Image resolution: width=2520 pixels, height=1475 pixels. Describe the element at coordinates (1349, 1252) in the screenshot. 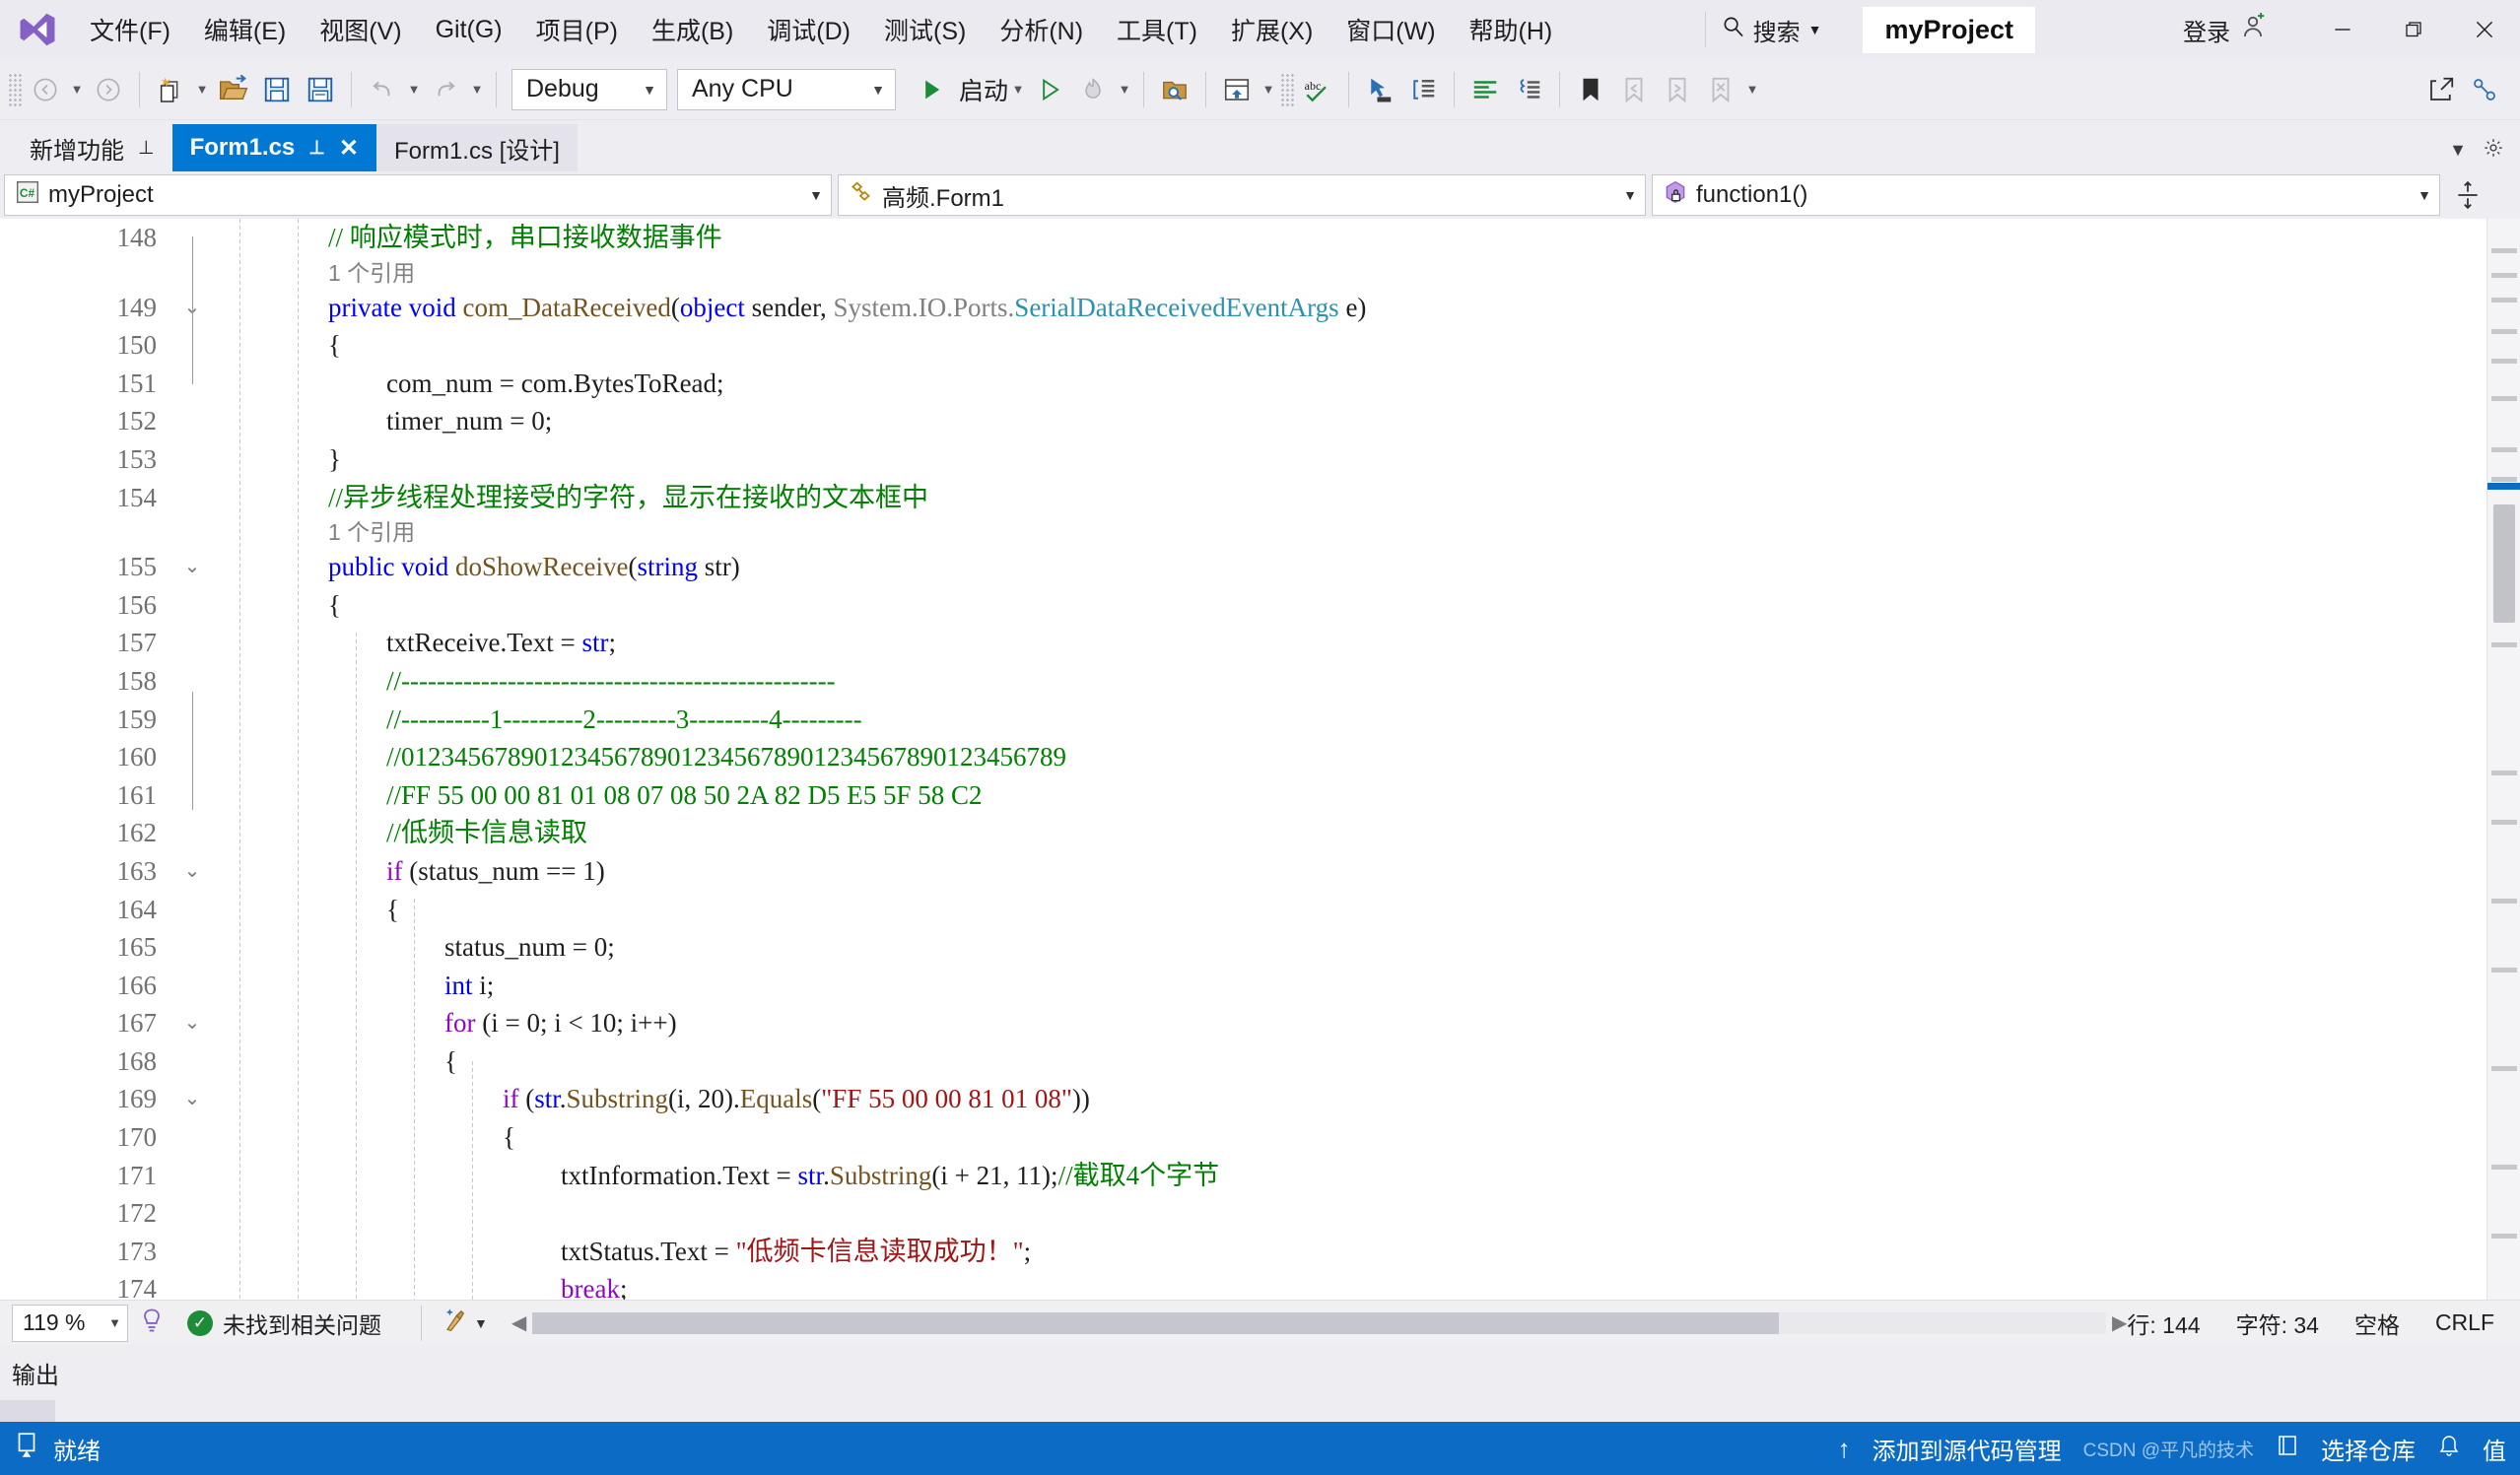

I see `code-line: txtStatus.Text = "低频卡信息读取成功！";` at that location.